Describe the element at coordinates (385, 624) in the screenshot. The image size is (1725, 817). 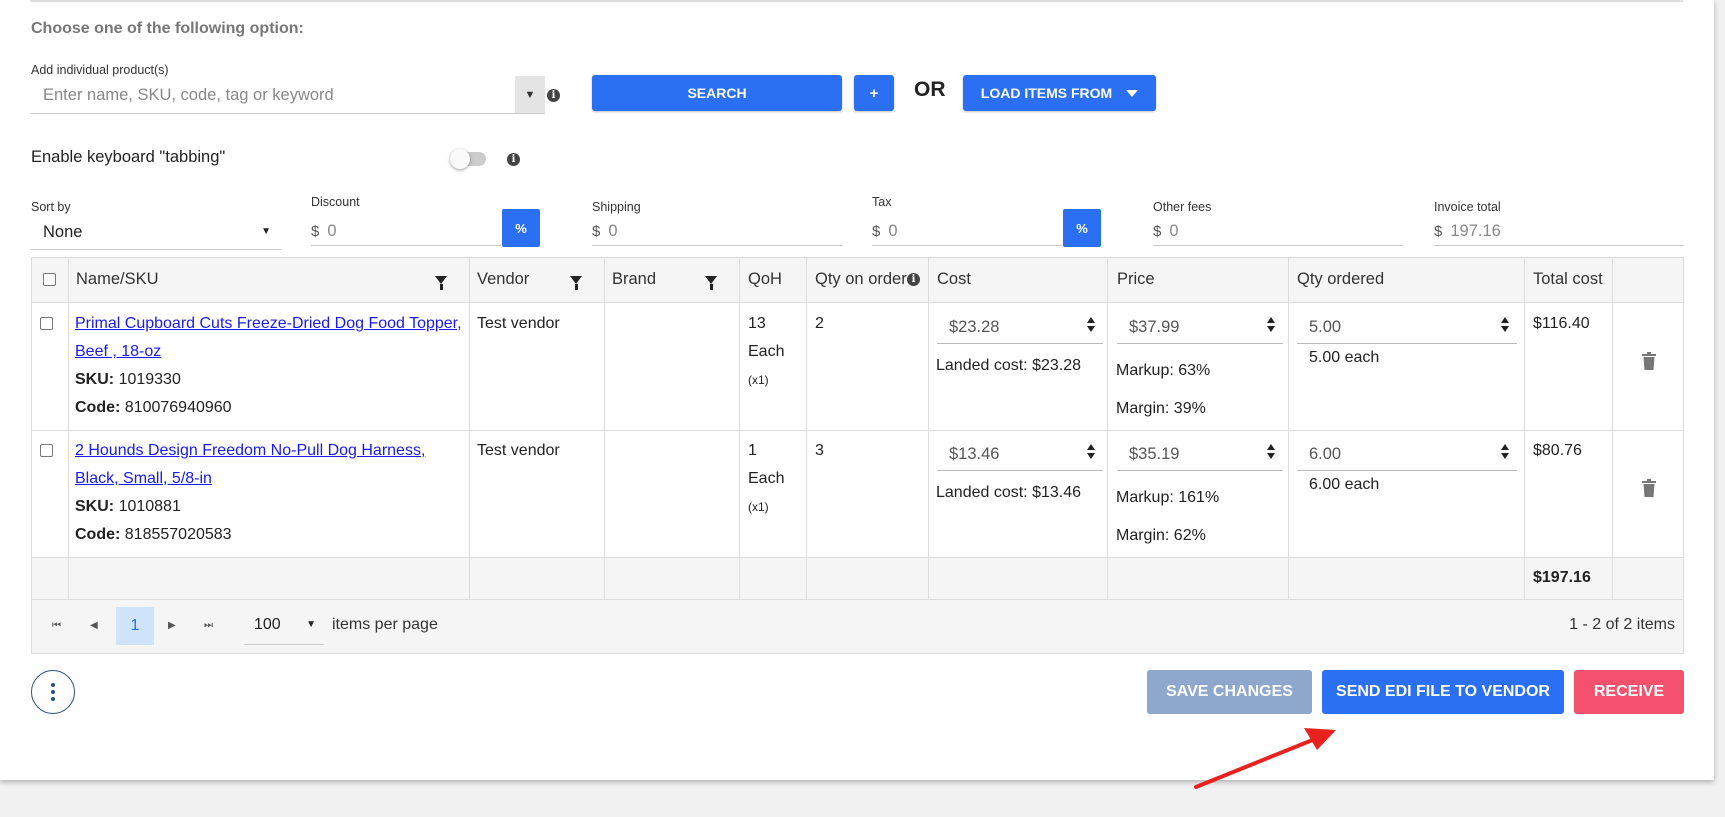
I see `items-per-page-label: items per page` at that location.